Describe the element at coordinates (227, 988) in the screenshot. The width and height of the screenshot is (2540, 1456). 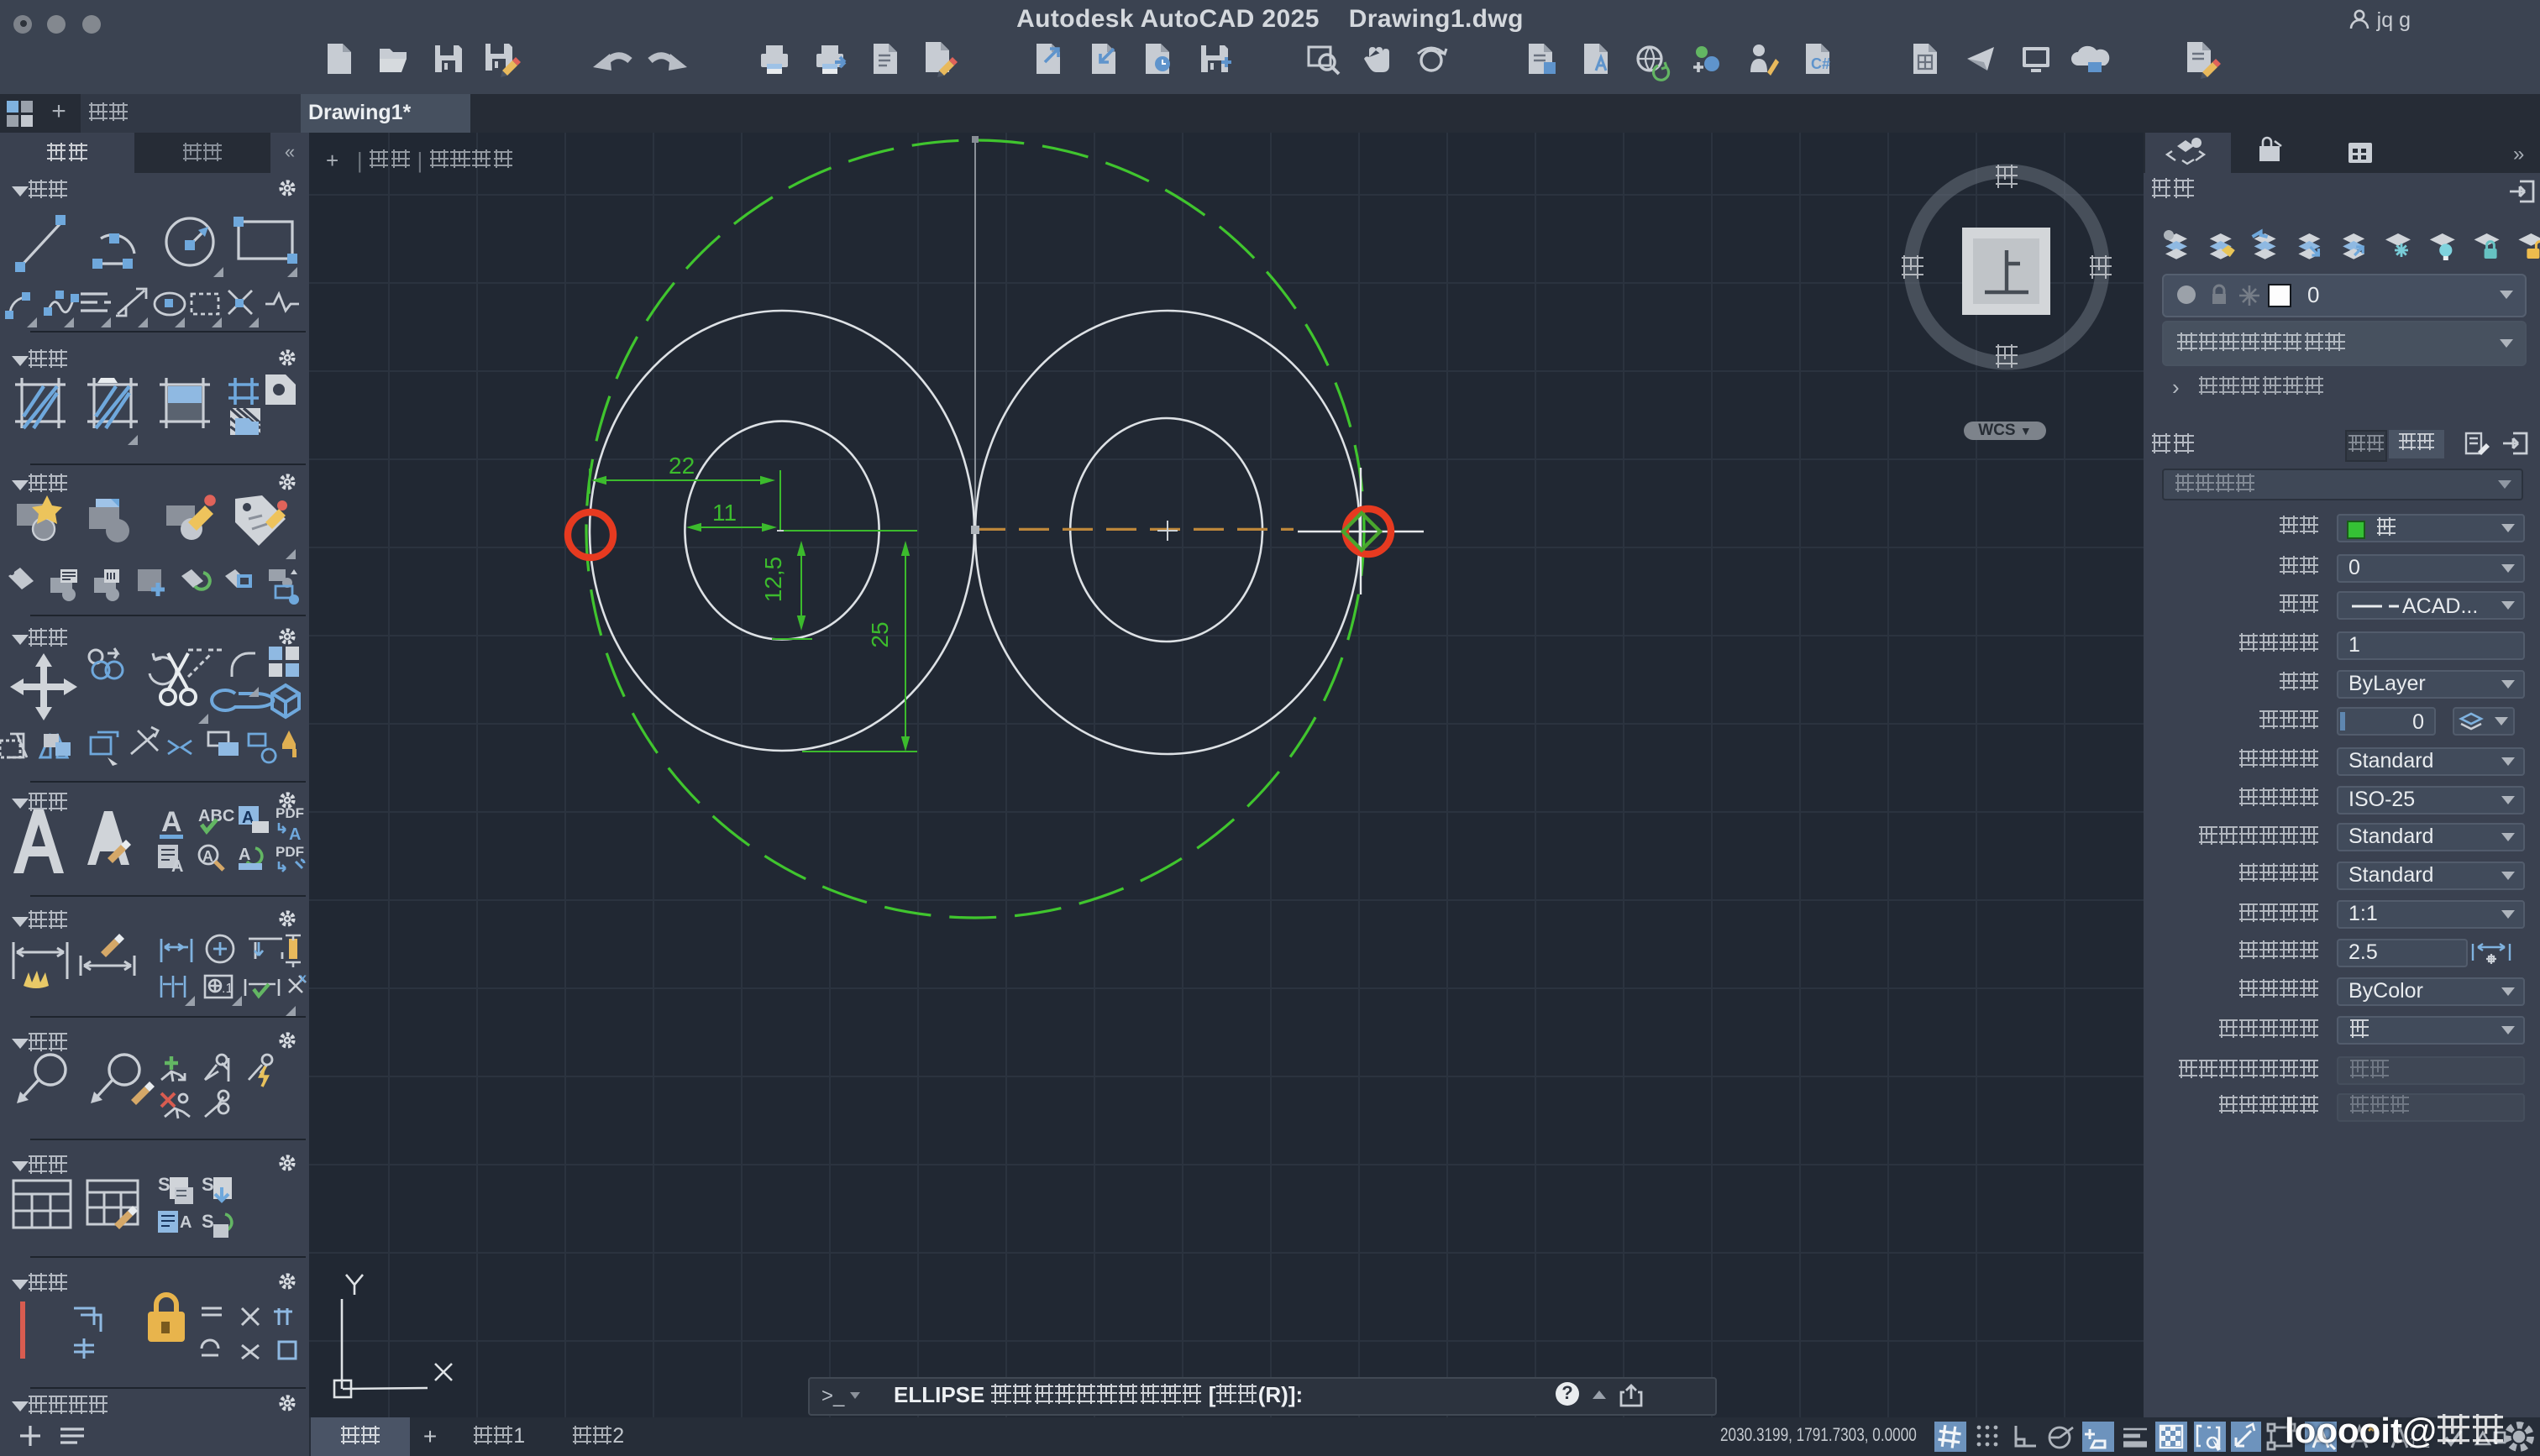
I see `svg-text: .1` at that location.